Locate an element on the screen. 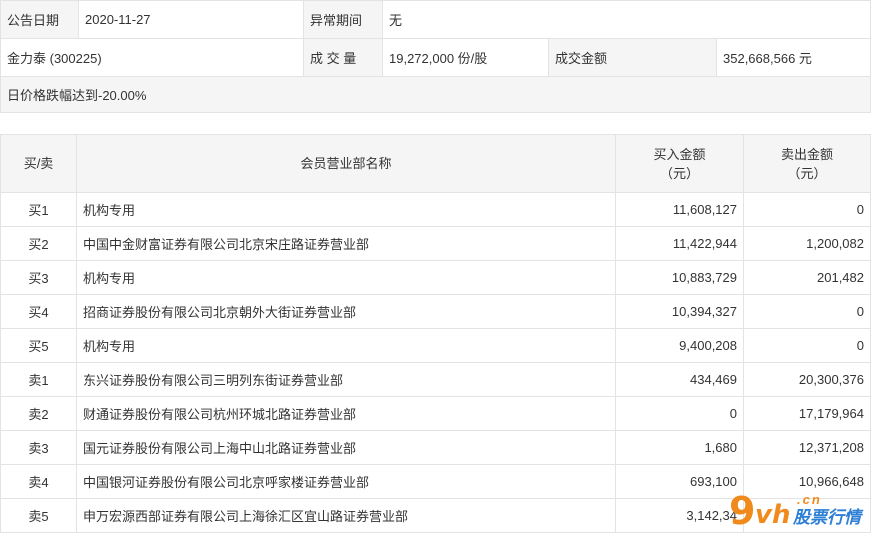 This screenshot has width=872, height=538. row-buy-amount: 434,469 is located at coordinates (679, 379).